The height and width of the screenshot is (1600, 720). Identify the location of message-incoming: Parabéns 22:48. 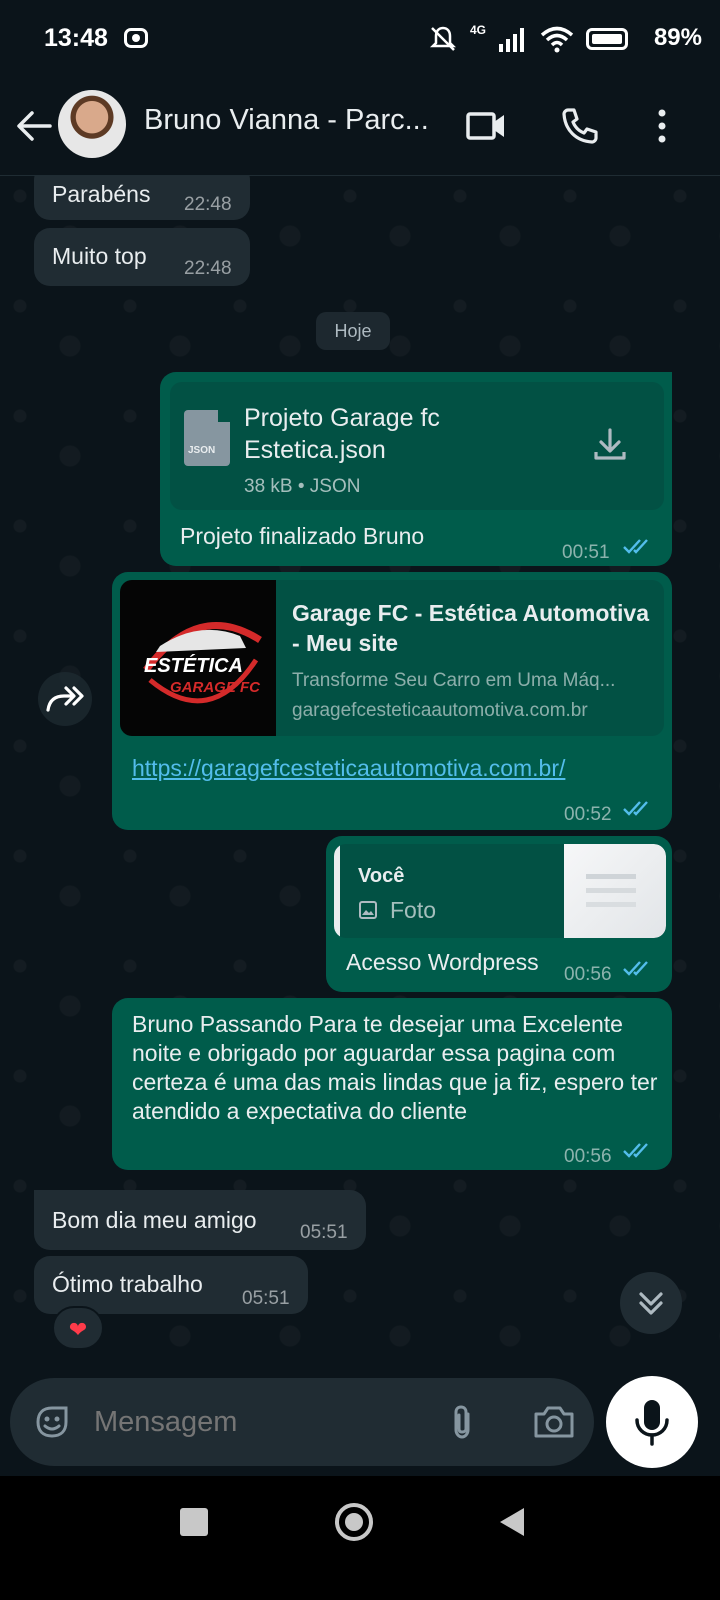
(142, 198).